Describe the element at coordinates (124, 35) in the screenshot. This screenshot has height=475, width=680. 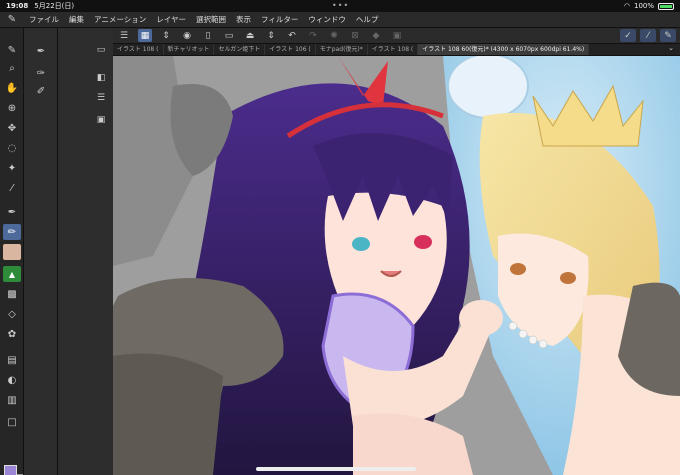
I see `menu-icon: ☰` at that location.